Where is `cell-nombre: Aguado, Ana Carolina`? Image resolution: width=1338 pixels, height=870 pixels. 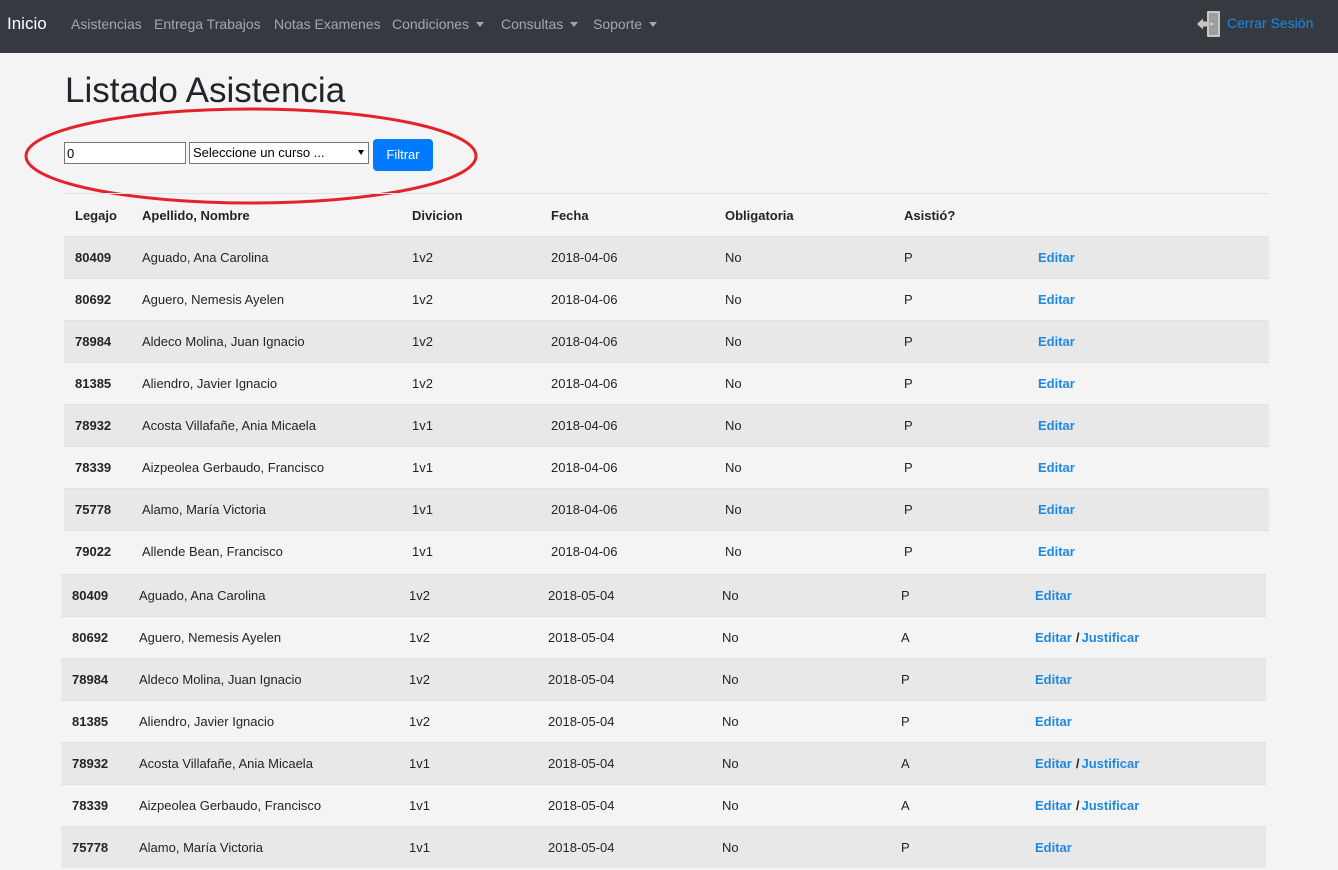
cell-nombre: Aguado, Ana Carolina is located at coordinates (205, 257).